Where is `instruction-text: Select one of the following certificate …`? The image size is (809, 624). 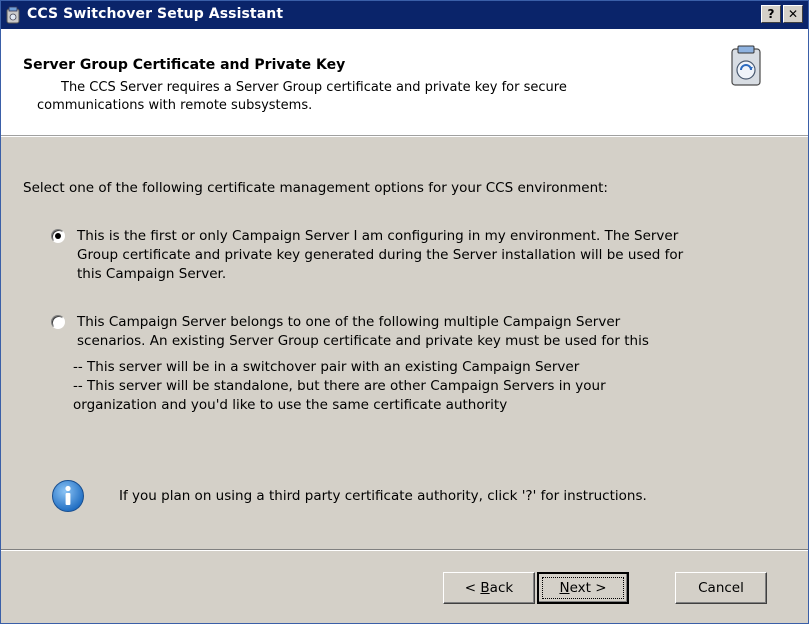 instruction-text: Select one of the following certificate … is located at coordinates (315, 188).